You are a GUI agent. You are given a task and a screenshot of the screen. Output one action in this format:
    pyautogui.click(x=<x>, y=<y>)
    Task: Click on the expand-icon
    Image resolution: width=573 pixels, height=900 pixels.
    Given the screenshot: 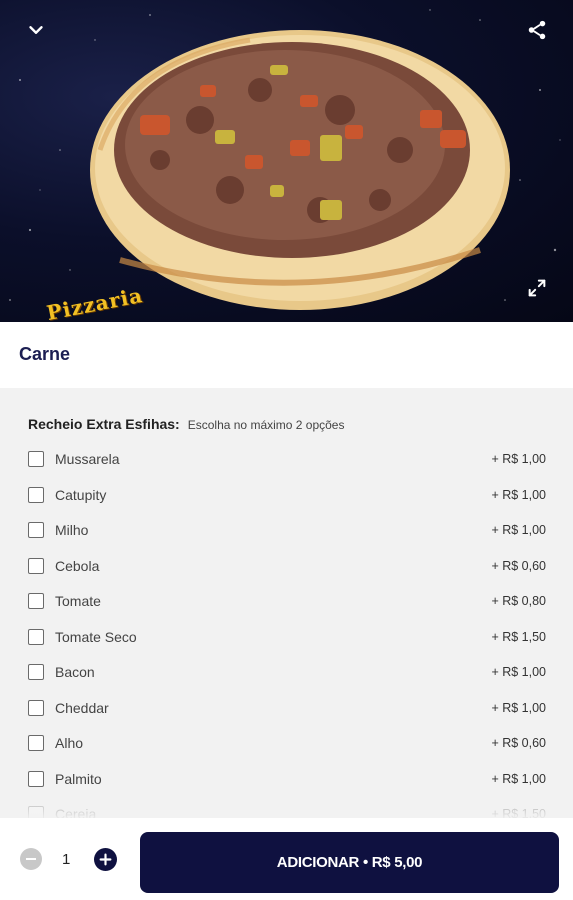 What is the action you would take?
    pyautogui.click(x=537, y=288)
    